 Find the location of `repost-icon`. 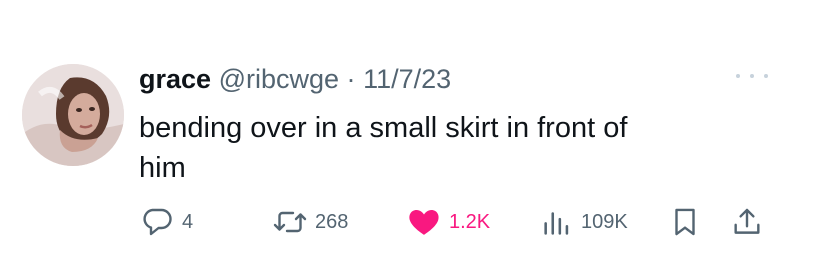

repost-icon is located at coordinates (290, 222).